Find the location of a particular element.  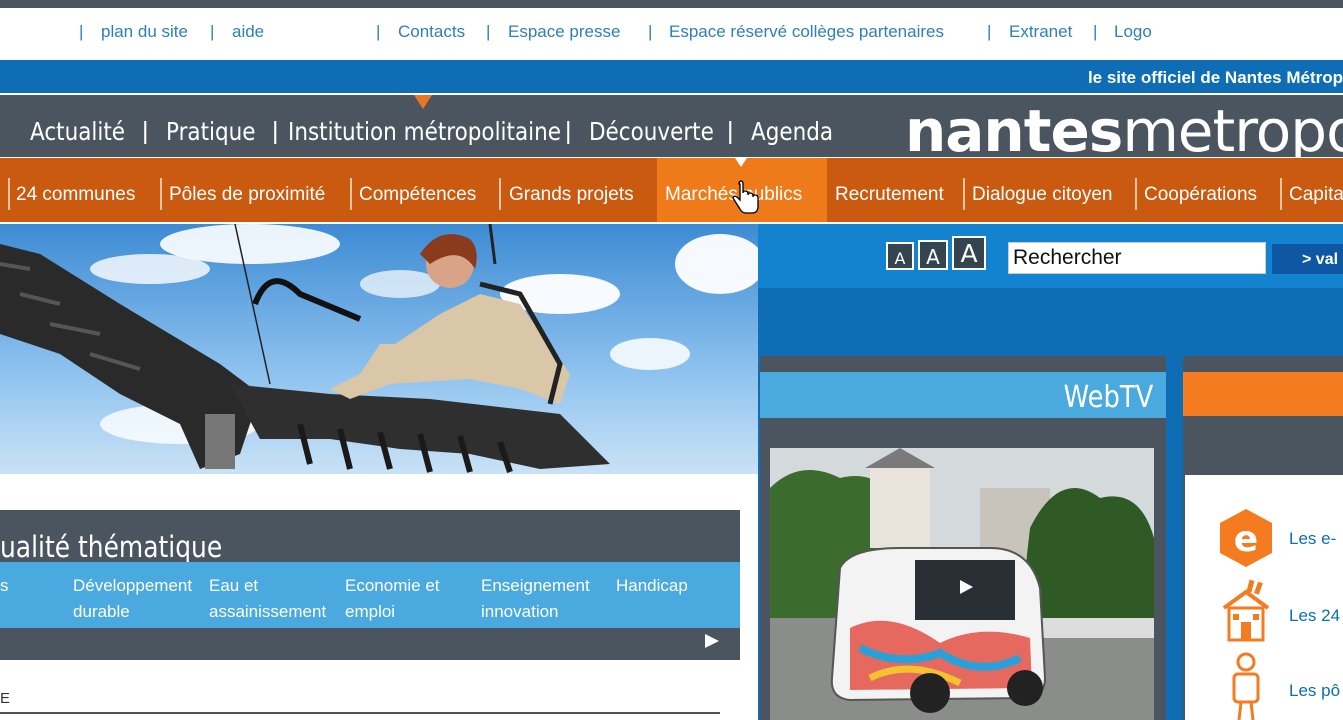

e-services-icon: e is located at coordinates (1246, 538).